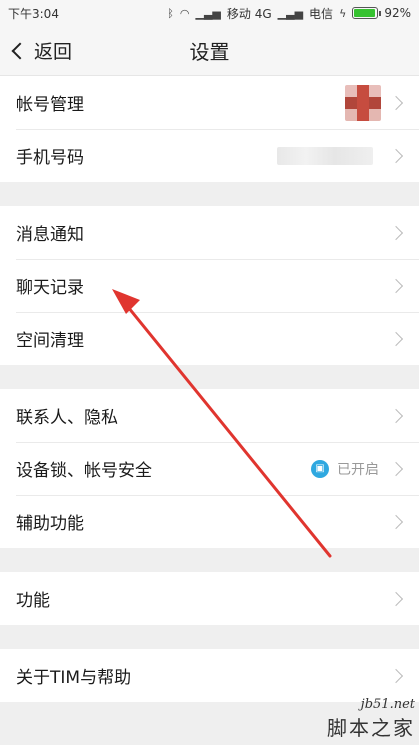  Describe the element at coordinates (363, 102) in the screenshot. I see `avatar` at that location.